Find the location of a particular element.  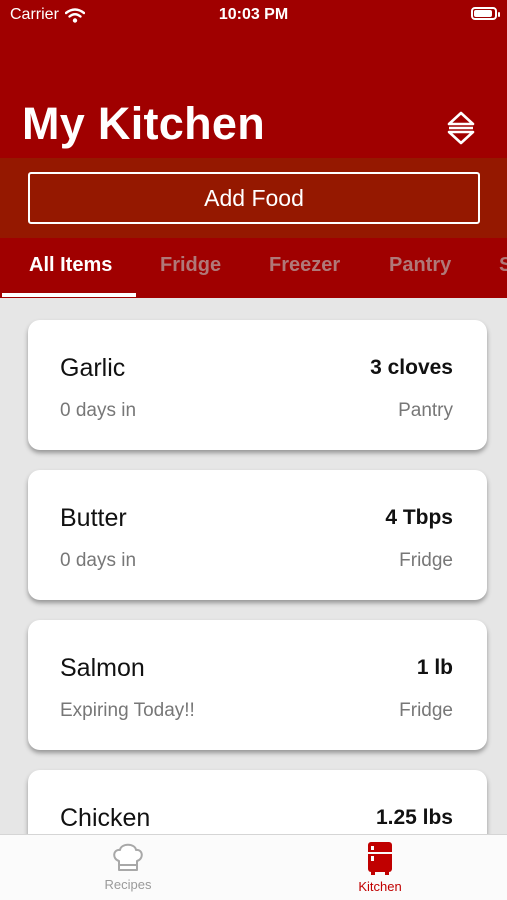

food-name: Butter is located at coordinates (93, 518).